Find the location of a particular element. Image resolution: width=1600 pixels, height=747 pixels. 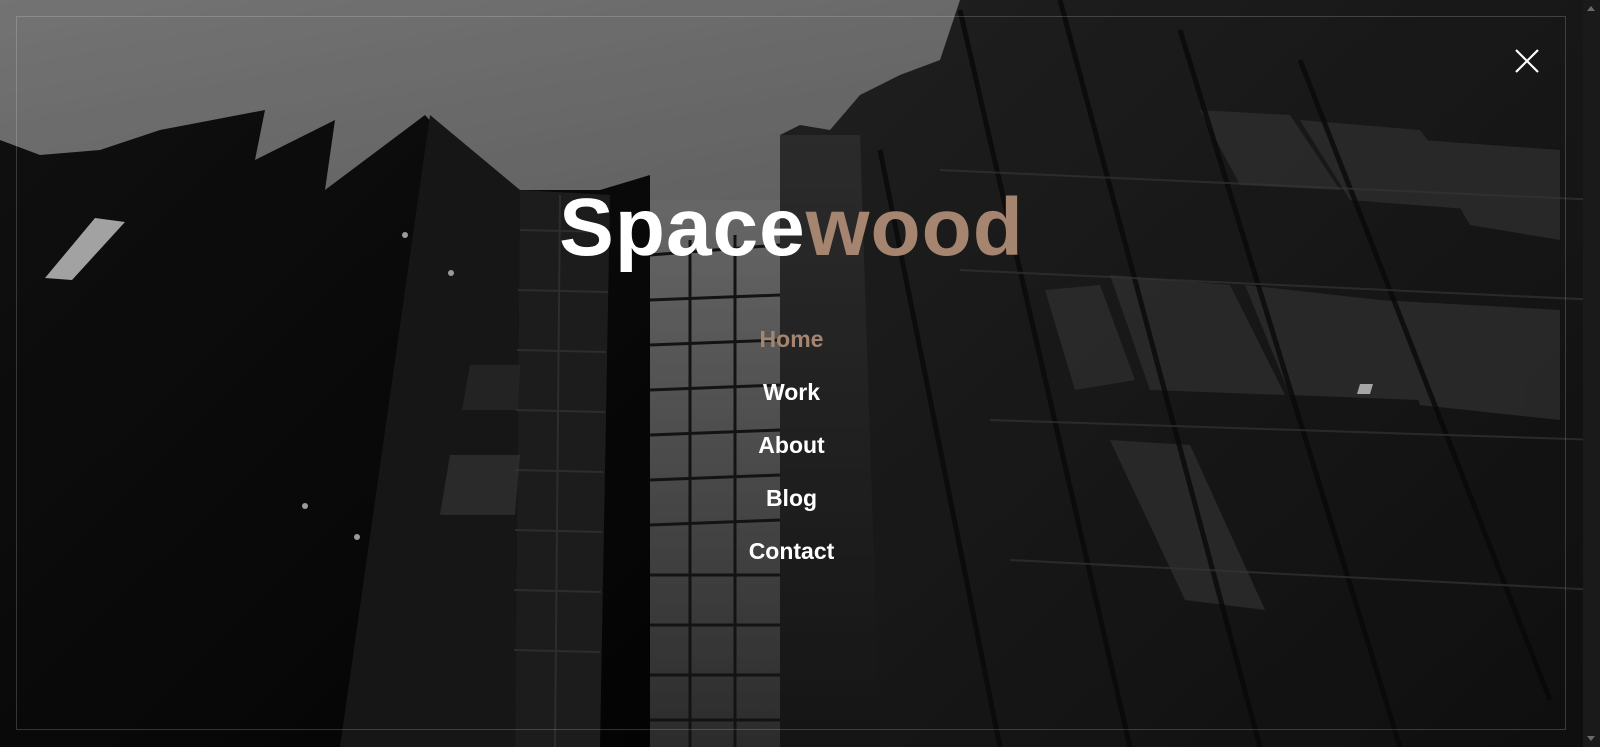

nav-item-contact: Contact is located at coordinates (791, 551).